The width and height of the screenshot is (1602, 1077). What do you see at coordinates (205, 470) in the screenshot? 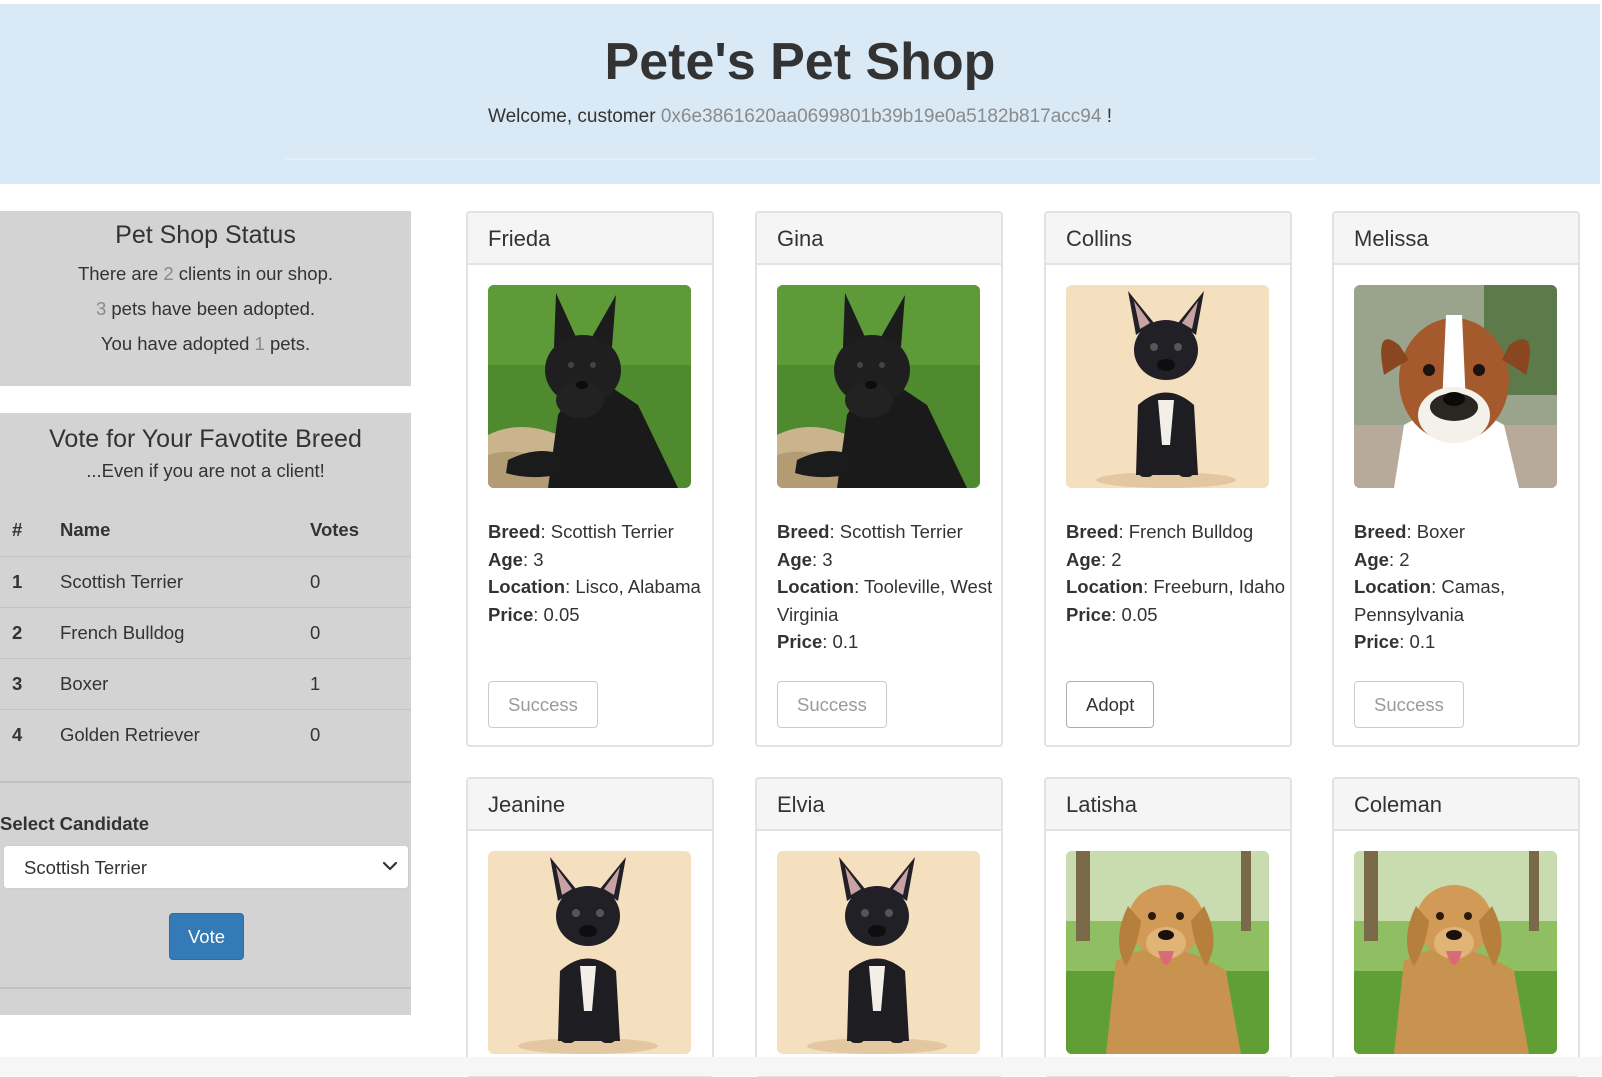
I see `vote-subtitle: ...Even if you are not a client!` at bounding box center [205, 470].